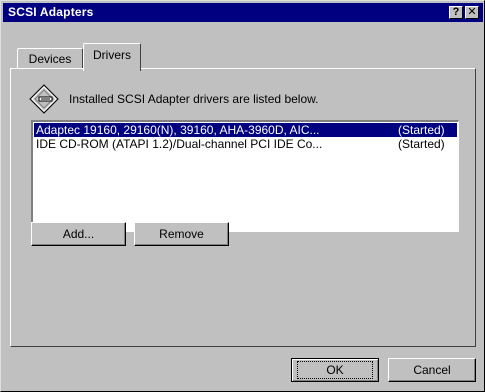 The width and height of the screenshot is (485, 392). Describe the element at coordinates (51, 12) in the screenshot. I see `window-title: SCSI Adapters` at that location.